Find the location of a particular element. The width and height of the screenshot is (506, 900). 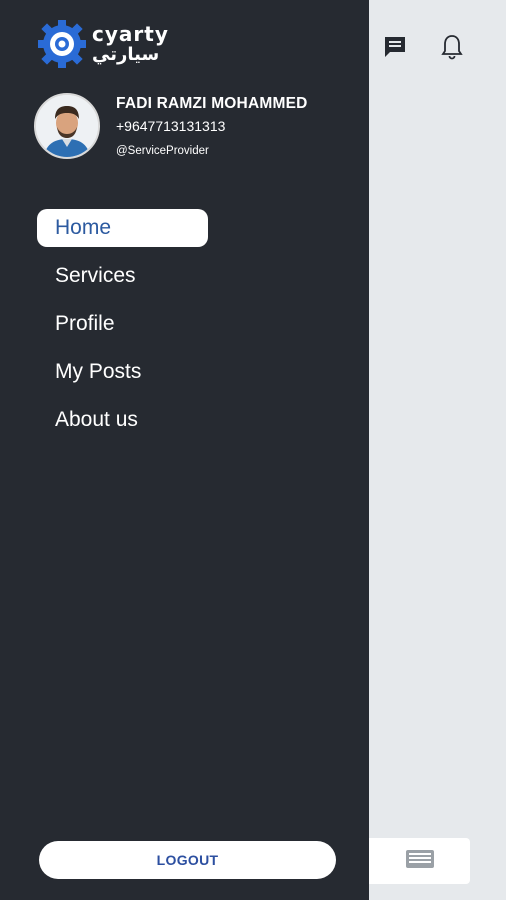

chat-icon is located at coordinates (395, 47).